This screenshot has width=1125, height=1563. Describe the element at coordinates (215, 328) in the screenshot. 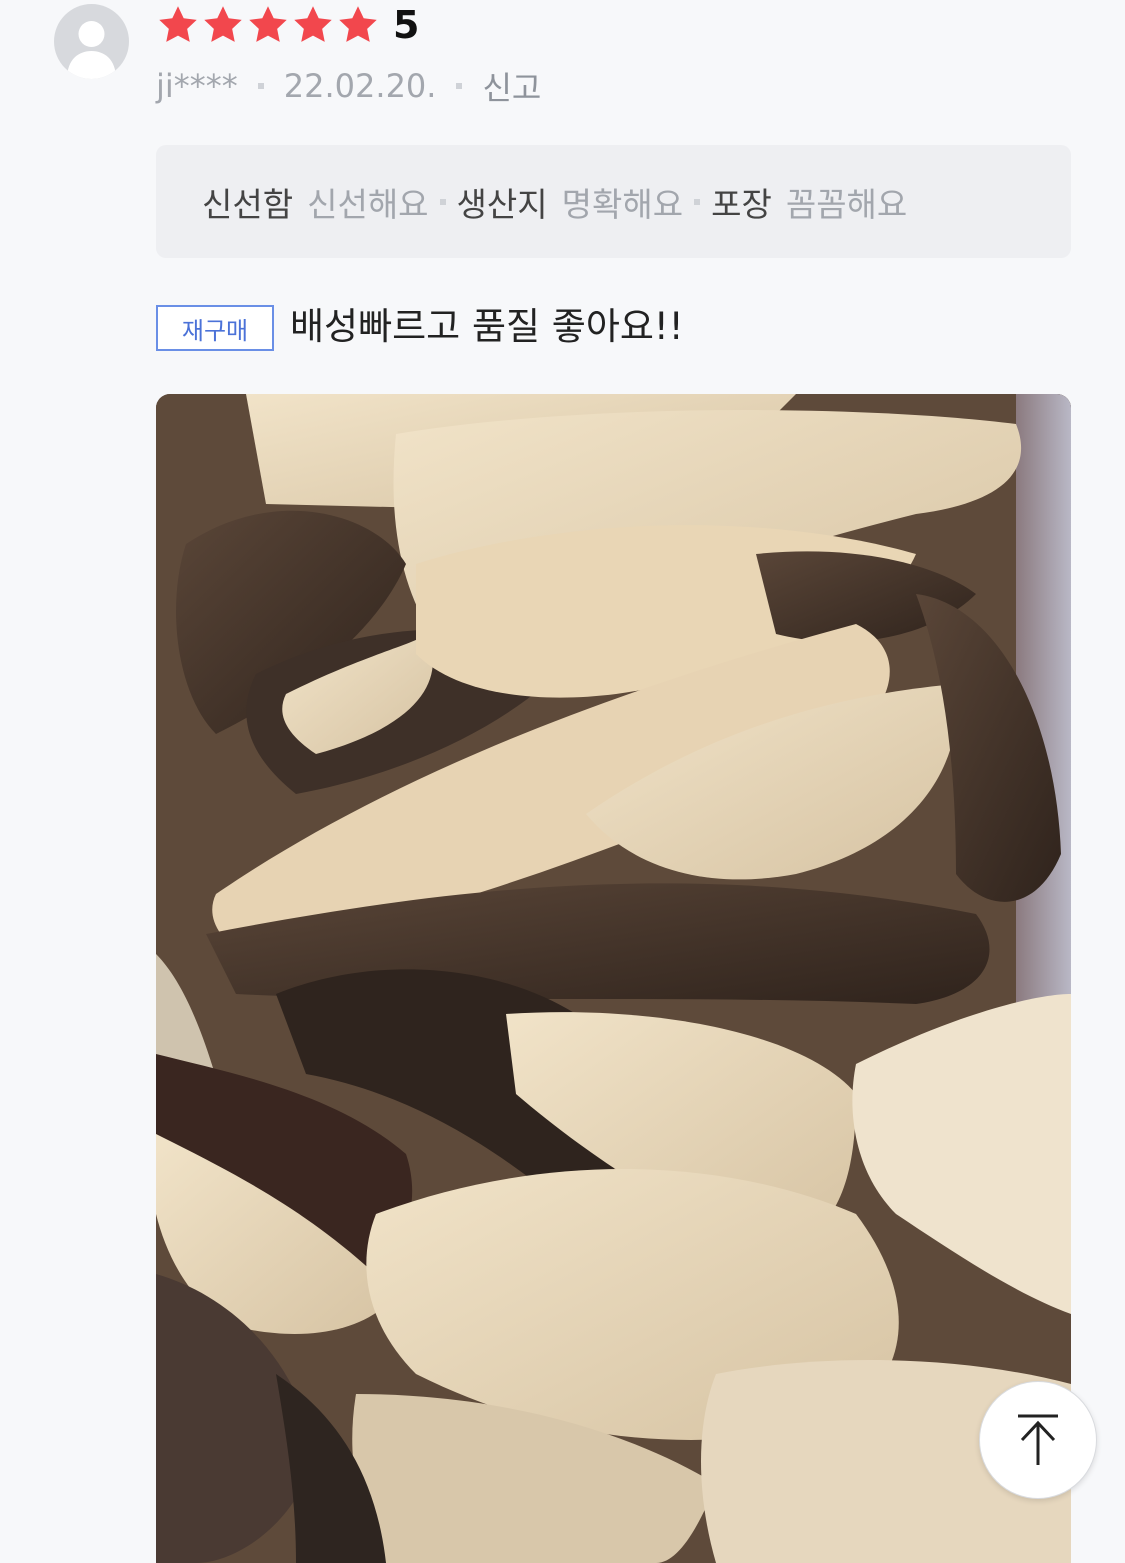

I see `repurchase-badge: 재구매` at that location.